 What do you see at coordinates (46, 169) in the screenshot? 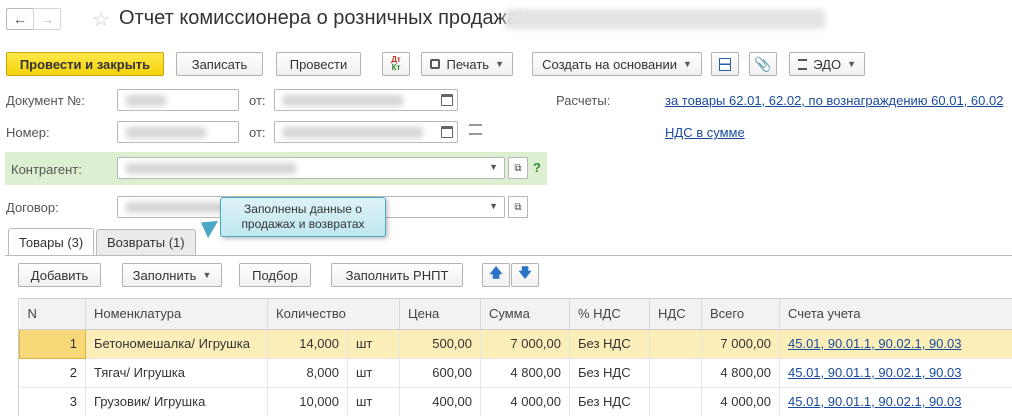
I see `counterparty-label: Контрагент:` at bounding box center [46, 169].